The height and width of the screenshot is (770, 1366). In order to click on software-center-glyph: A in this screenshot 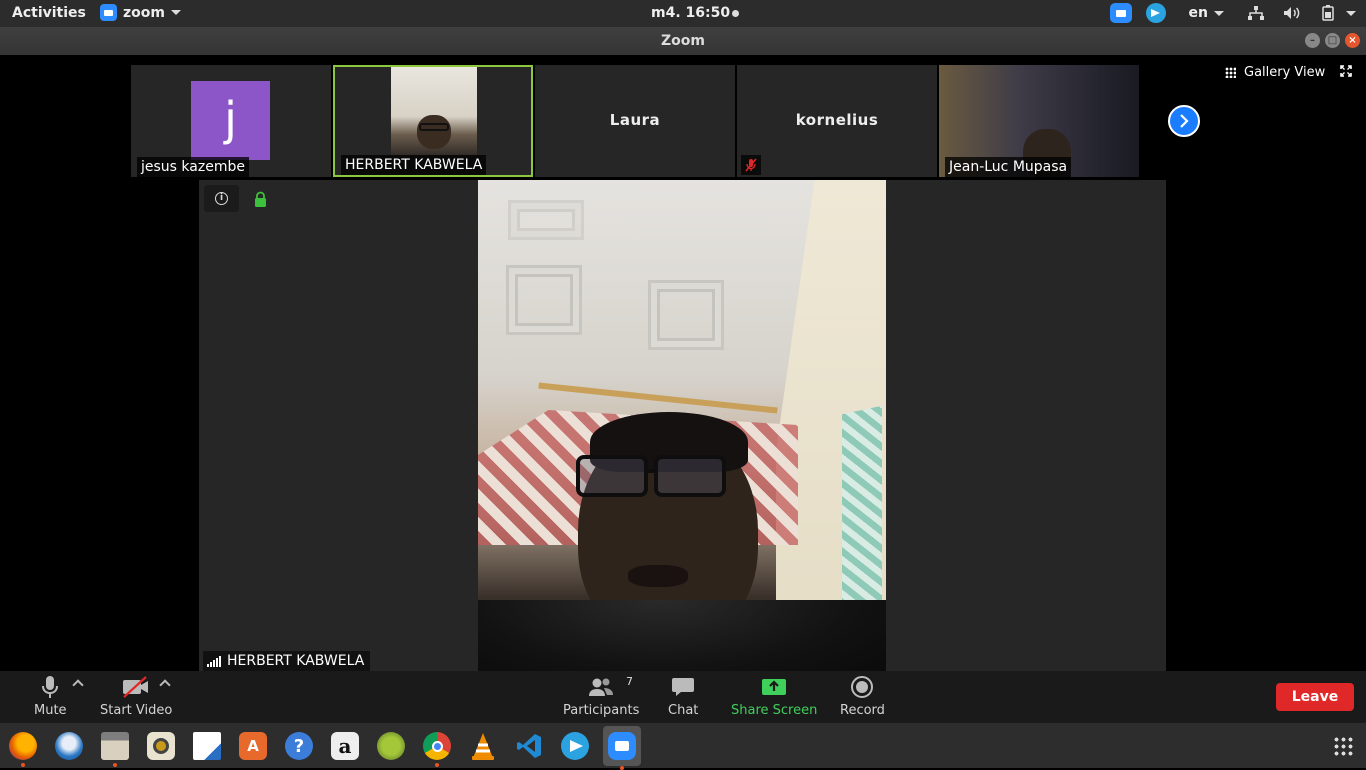, I will do `click(253, 746)`.